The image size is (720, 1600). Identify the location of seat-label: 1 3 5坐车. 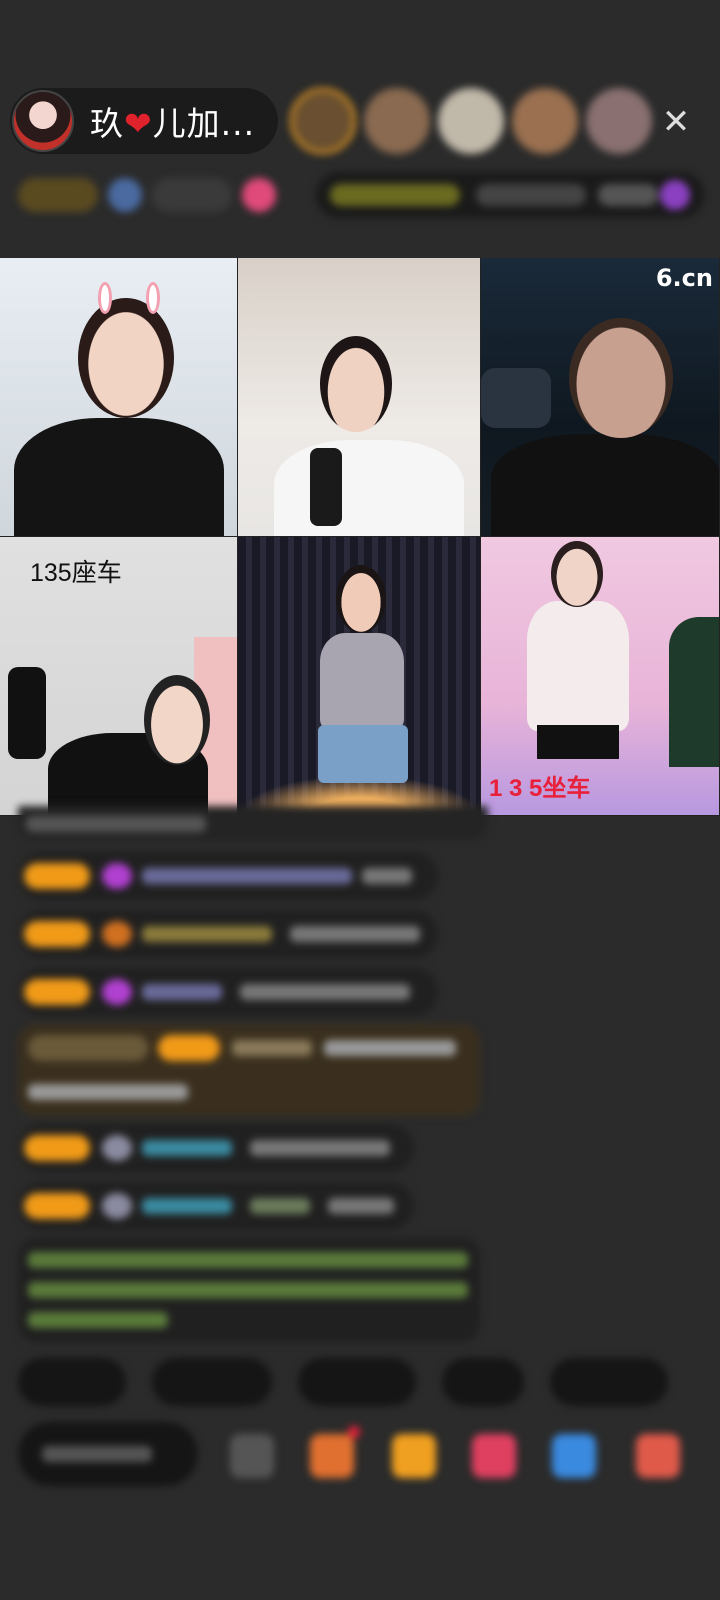
(540, 788).